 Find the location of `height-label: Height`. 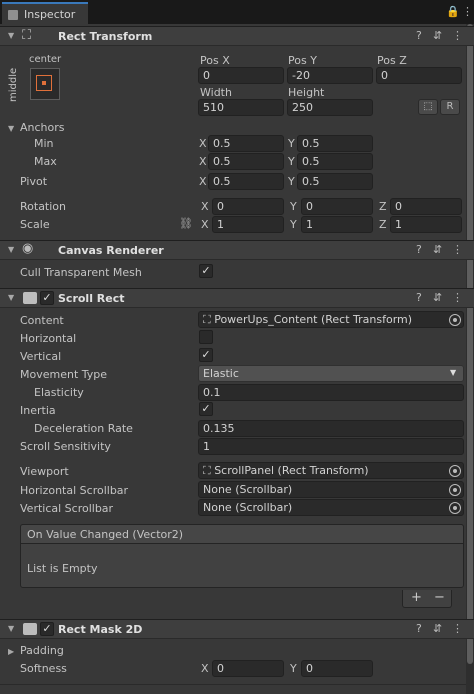

height-label: Height is located at coordinates (306, 92).